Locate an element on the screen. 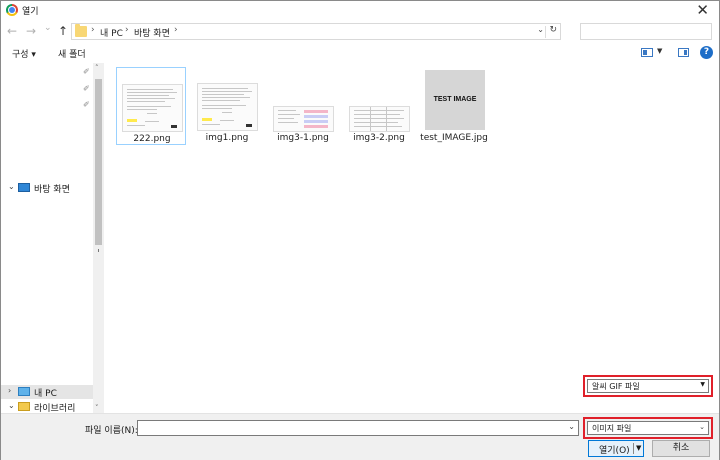 The image size is (720, 460). navigation-pane: ✐ ✐ ✐ ⌄ 바탕 화면 › 내 PC ⌄ 라이브러리 ˄ ˅ is located at coordinates (52, 238).